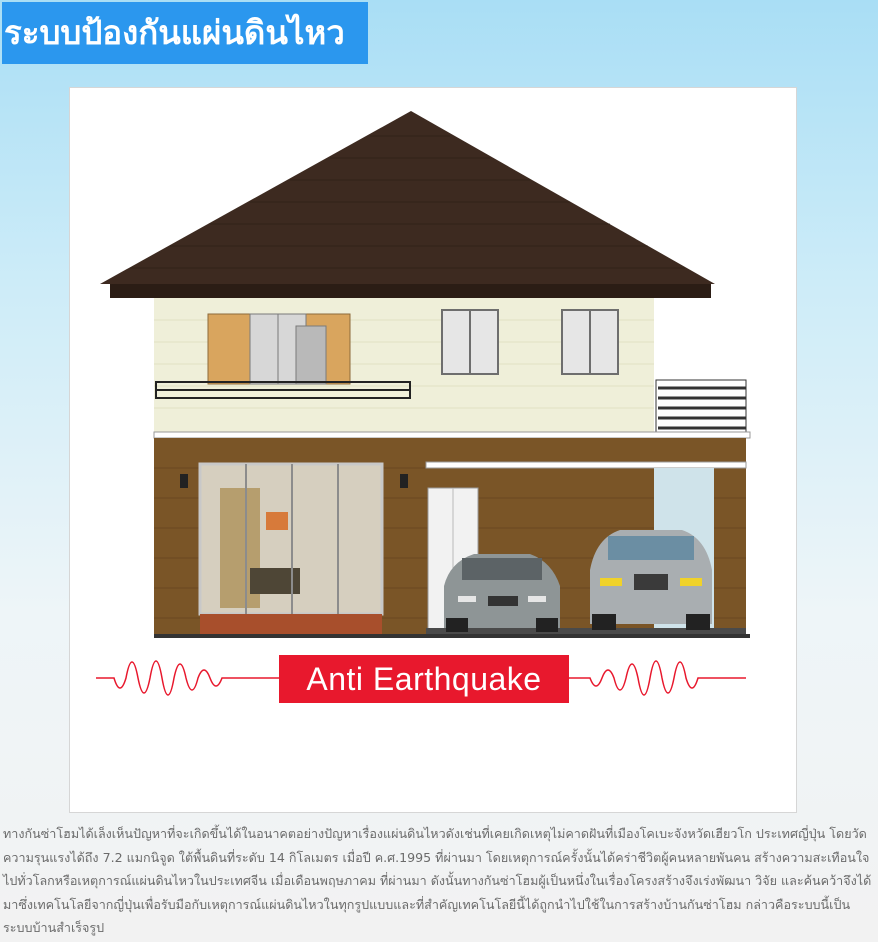 This screenshot has width=878, height=942. Describe the element at coordinates (424, 679) in the screenshot. I see `anti-earthquake-badge: Anti Earthquake` at that location.